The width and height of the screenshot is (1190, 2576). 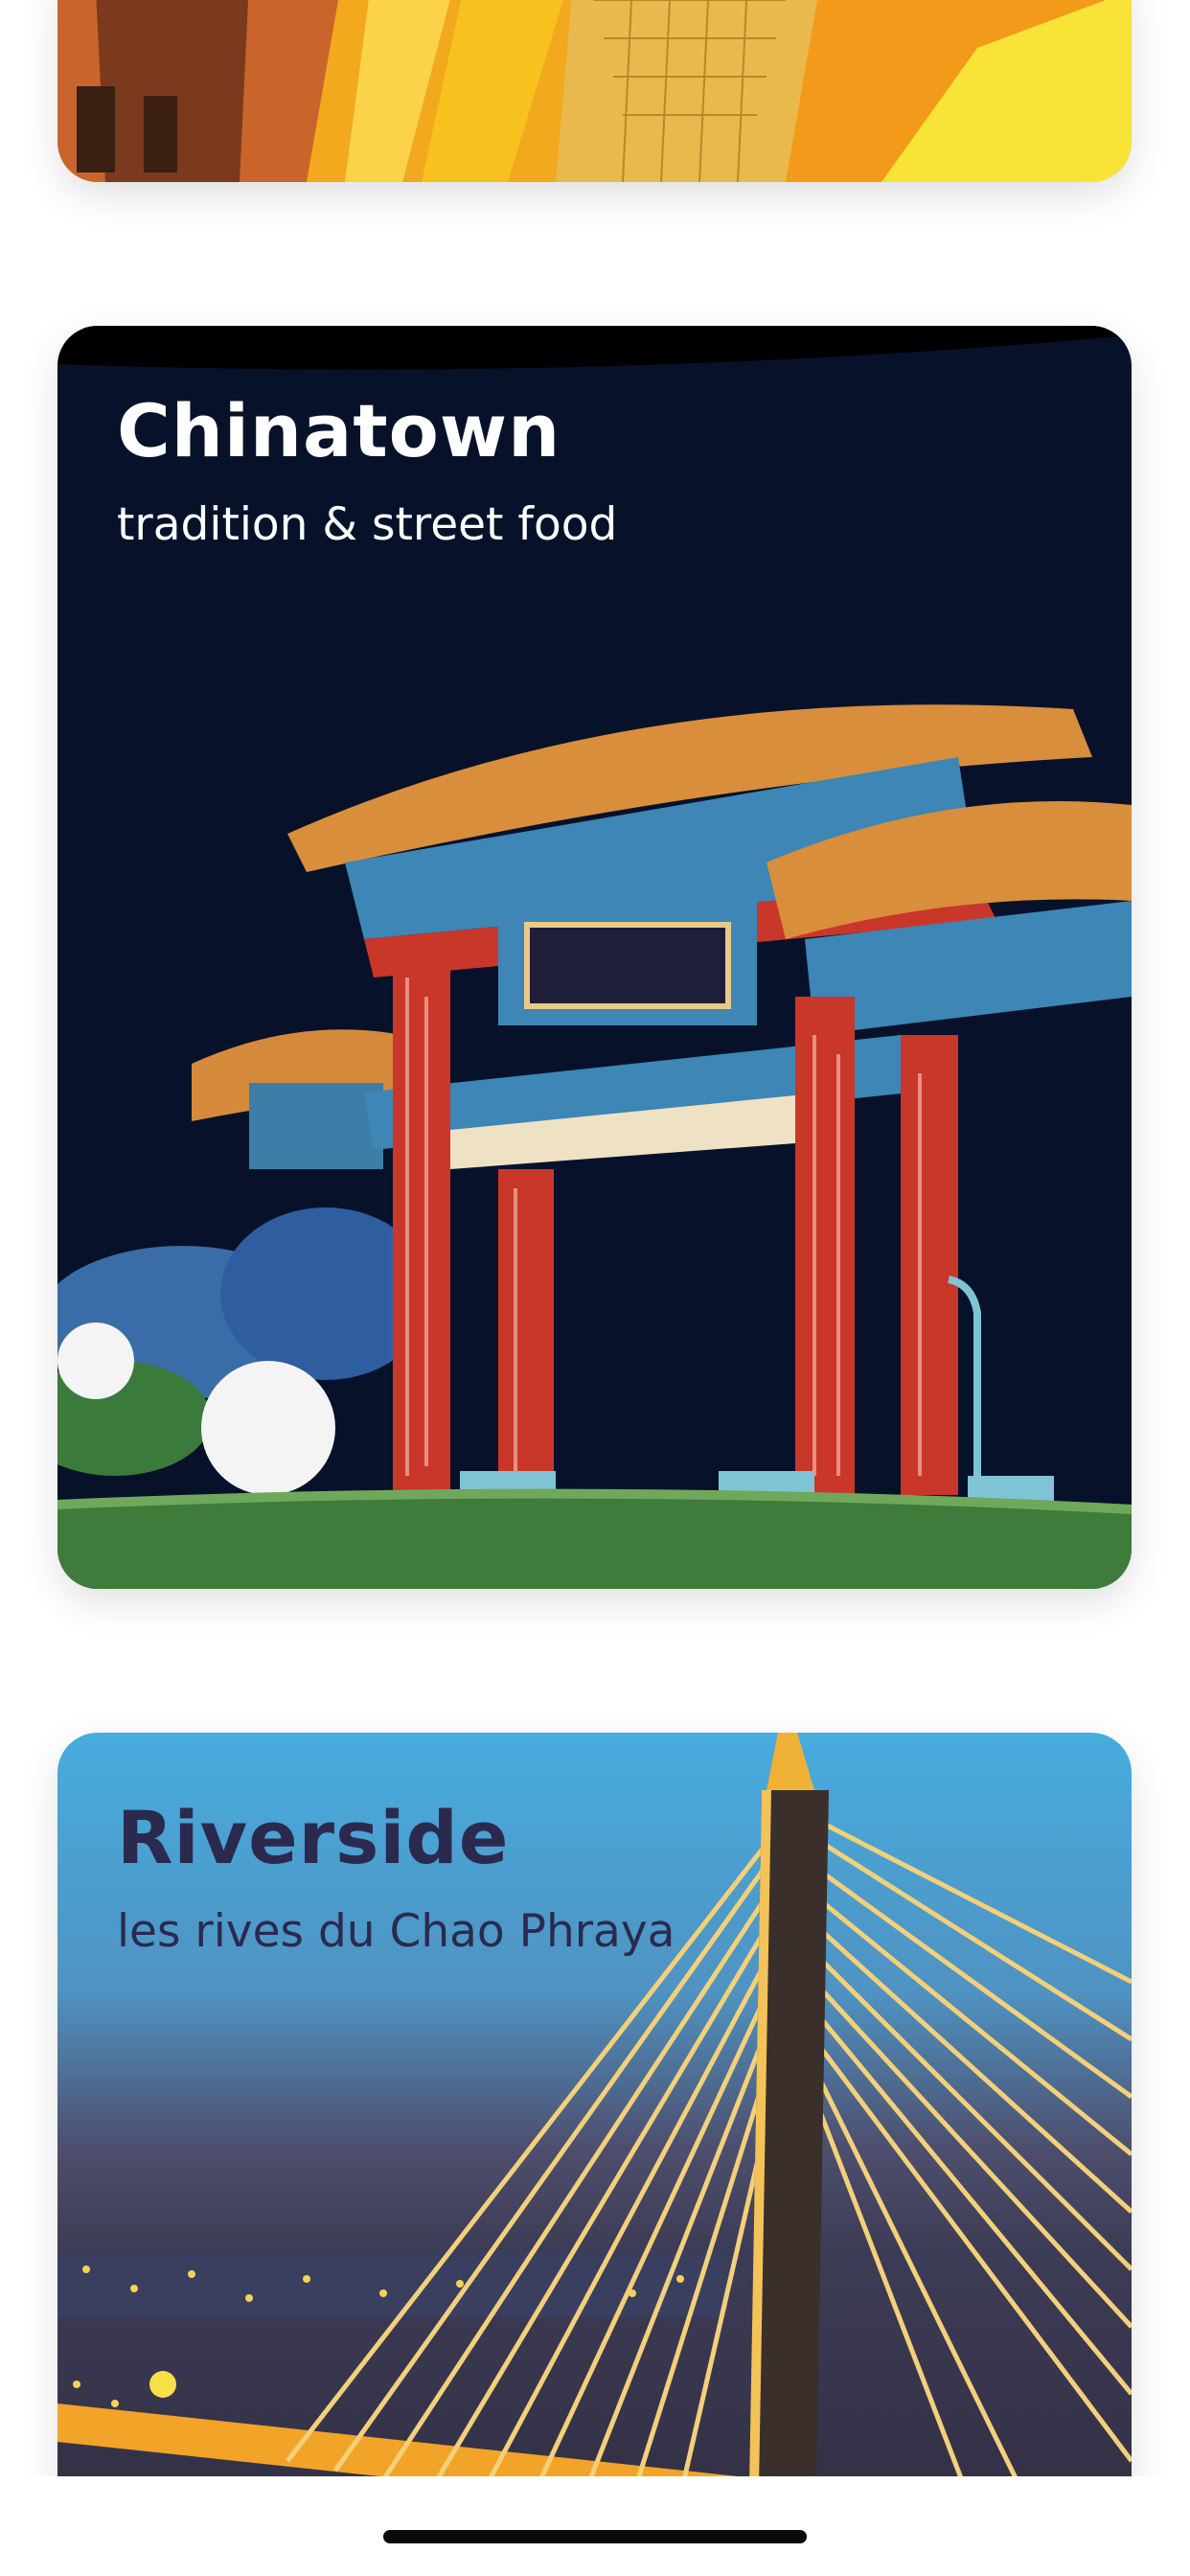 I want to click on chinatown-card-text: Chinatown tradition & street food, so click(x=367, y=471).